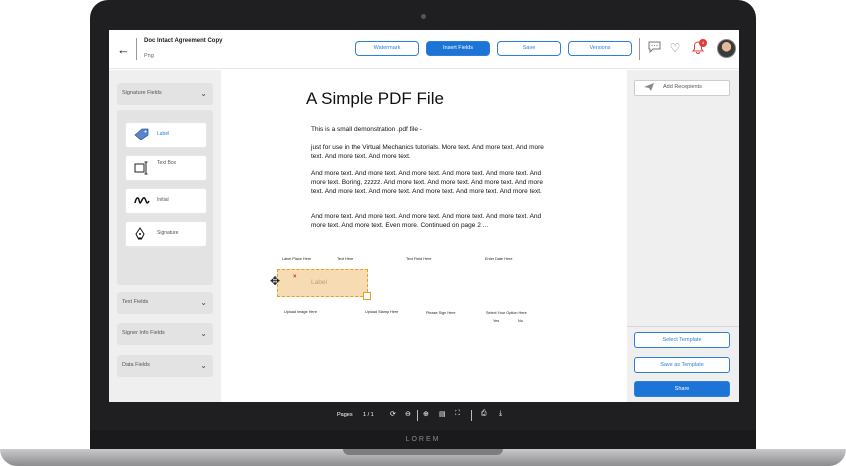  What do you see at coordinates (296, 259) in the screenshot?
I see `placed-field: Label Place Here` at bounding box center [296, 259].